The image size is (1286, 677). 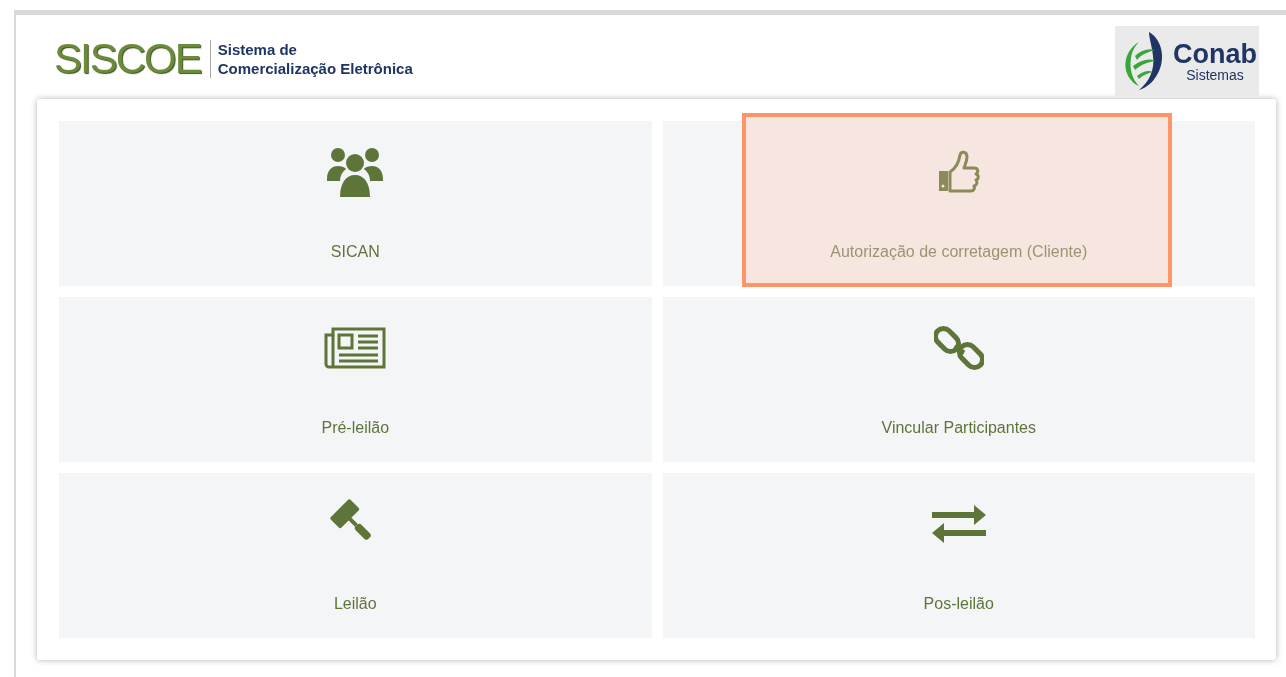 What do you see at coordinates (315, 68) in the screenshot?
I see `subtitle-text: Comercialização Eletrônica` at bounding box center [315, 68].